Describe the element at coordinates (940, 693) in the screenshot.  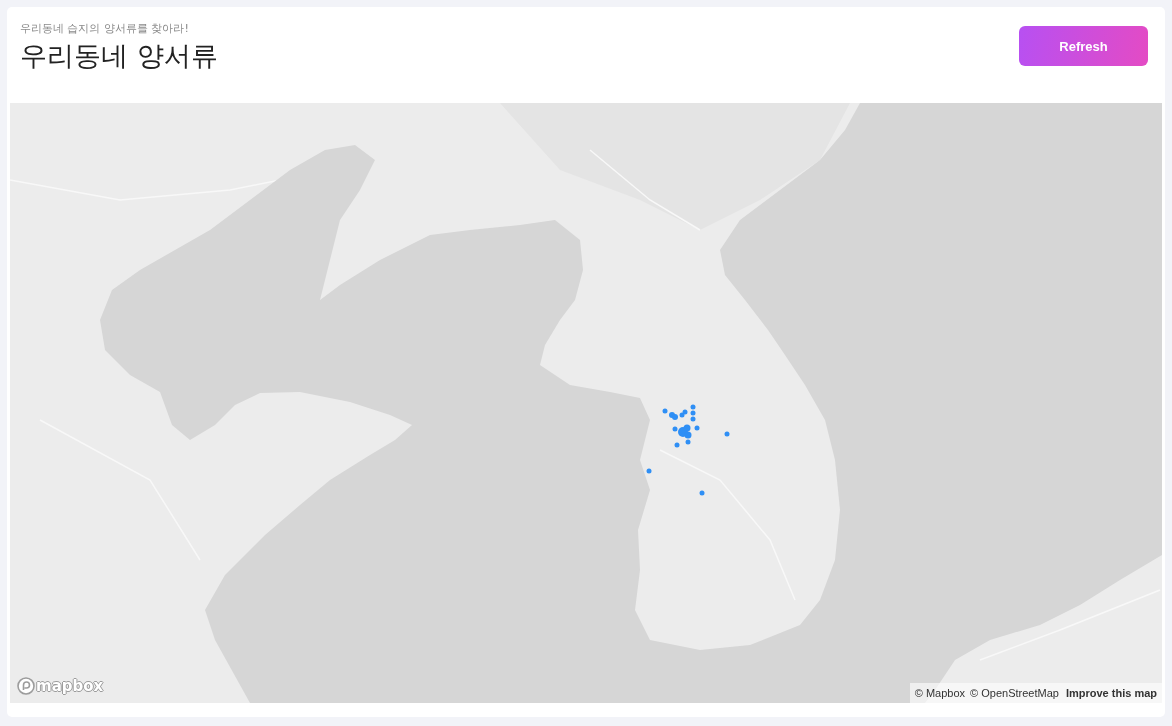
I see `attribution-link: © Mapbox` at that location.